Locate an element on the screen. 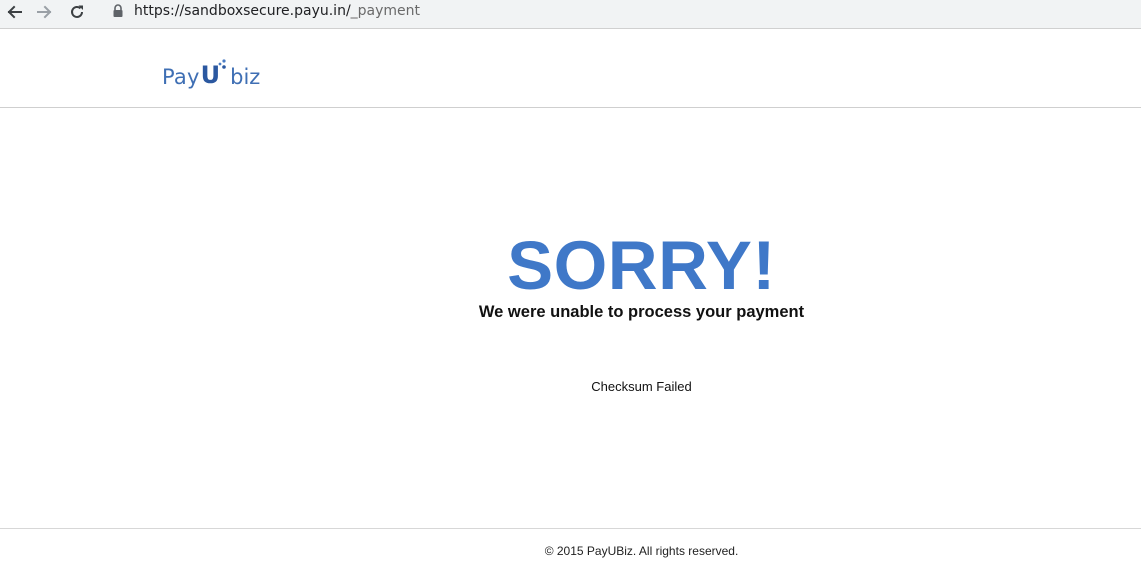  site-footer: © 2015 PayUBiz. All rights reserved. is located at coordinates (570, 556).